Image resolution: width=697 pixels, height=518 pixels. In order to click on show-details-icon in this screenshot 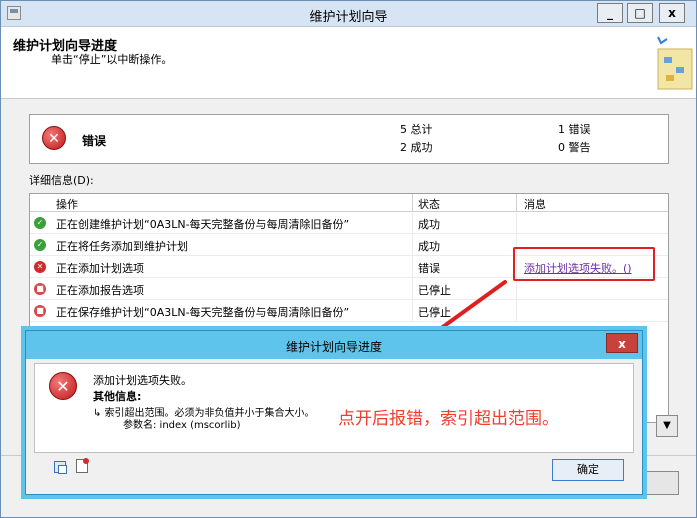, I will do `click(82, 465)`.